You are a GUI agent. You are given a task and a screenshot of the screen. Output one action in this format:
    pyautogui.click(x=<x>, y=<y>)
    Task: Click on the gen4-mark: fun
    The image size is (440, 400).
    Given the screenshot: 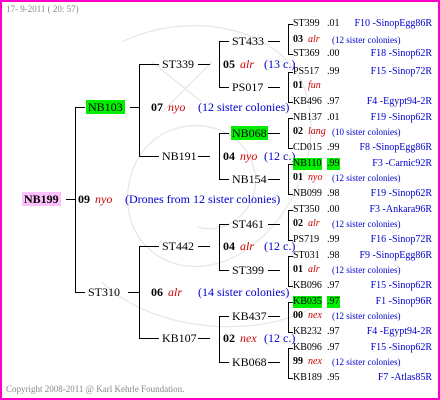 What is the action you would take?
    pyautogui.click(x=314, y=85)
    